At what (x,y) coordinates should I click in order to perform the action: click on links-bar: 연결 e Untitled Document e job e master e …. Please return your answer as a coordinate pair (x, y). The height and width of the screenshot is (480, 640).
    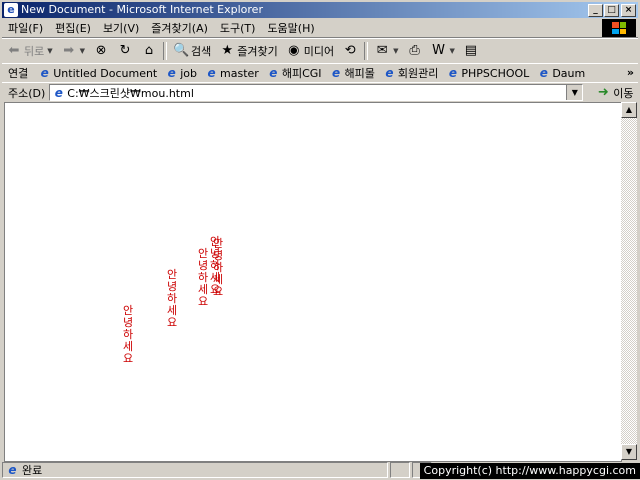
    Looking at the image, I should click on (320, 73).